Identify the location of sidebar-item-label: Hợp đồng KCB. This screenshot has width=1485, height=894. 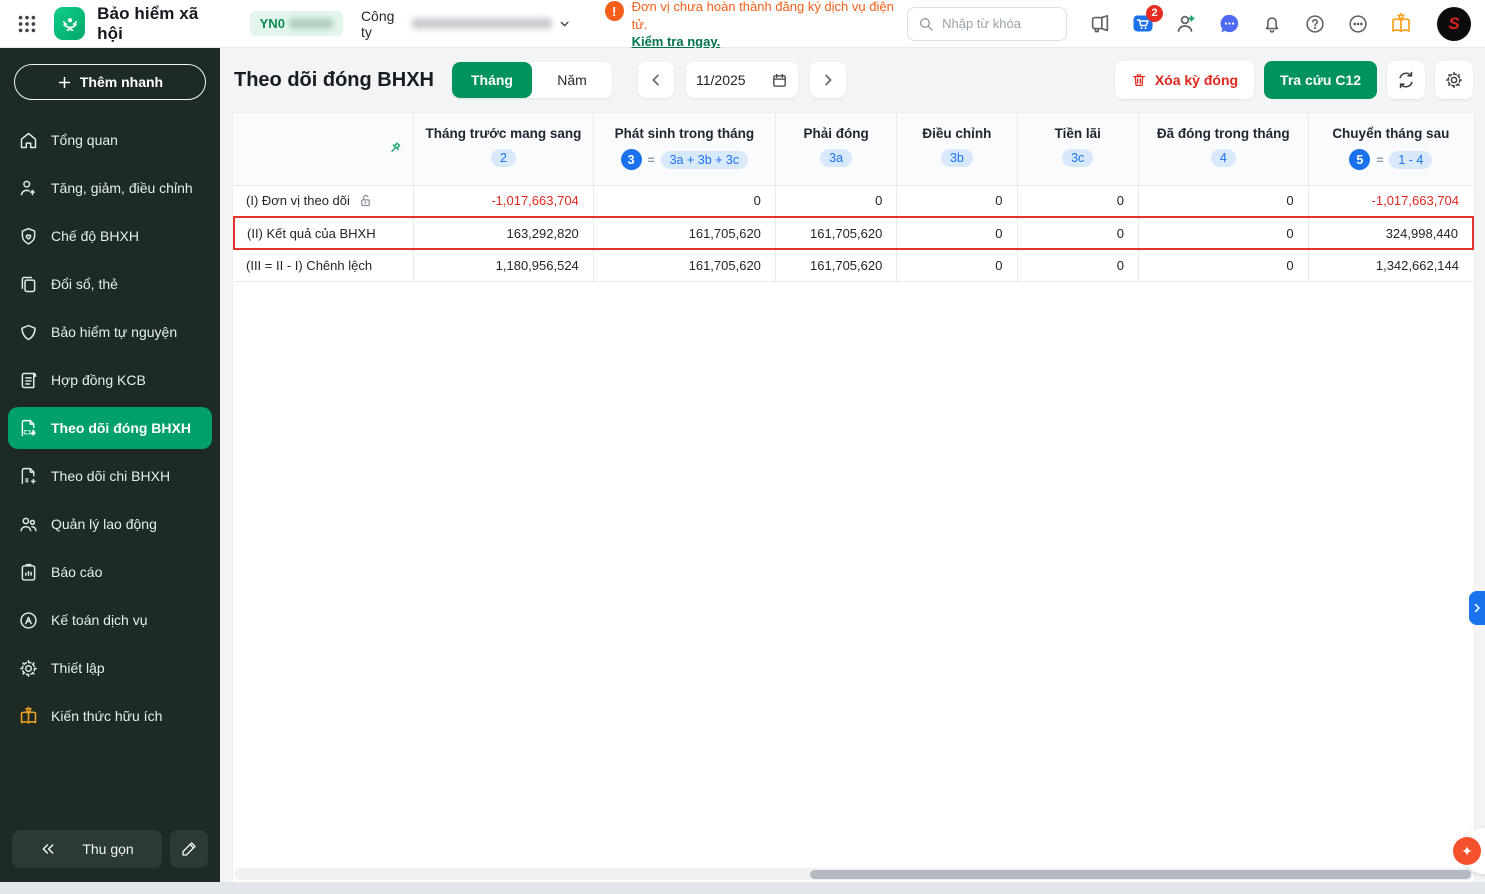
(98, 380).